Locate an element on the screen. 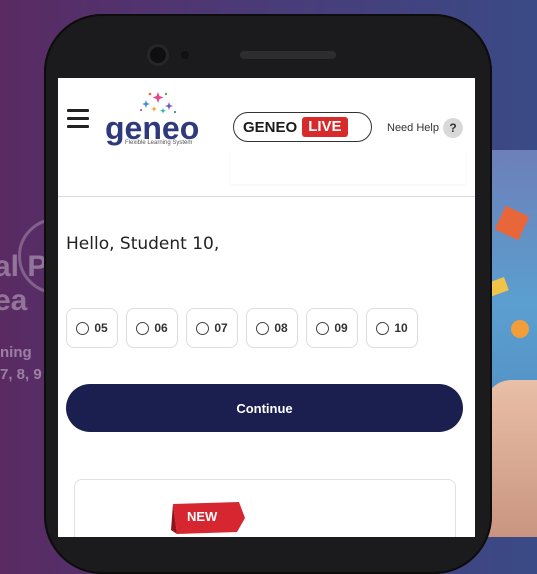 The height and width of the screenshot is (574, 537). greeting-text: Hello, Student 10, is located at coordinates (143, 244).